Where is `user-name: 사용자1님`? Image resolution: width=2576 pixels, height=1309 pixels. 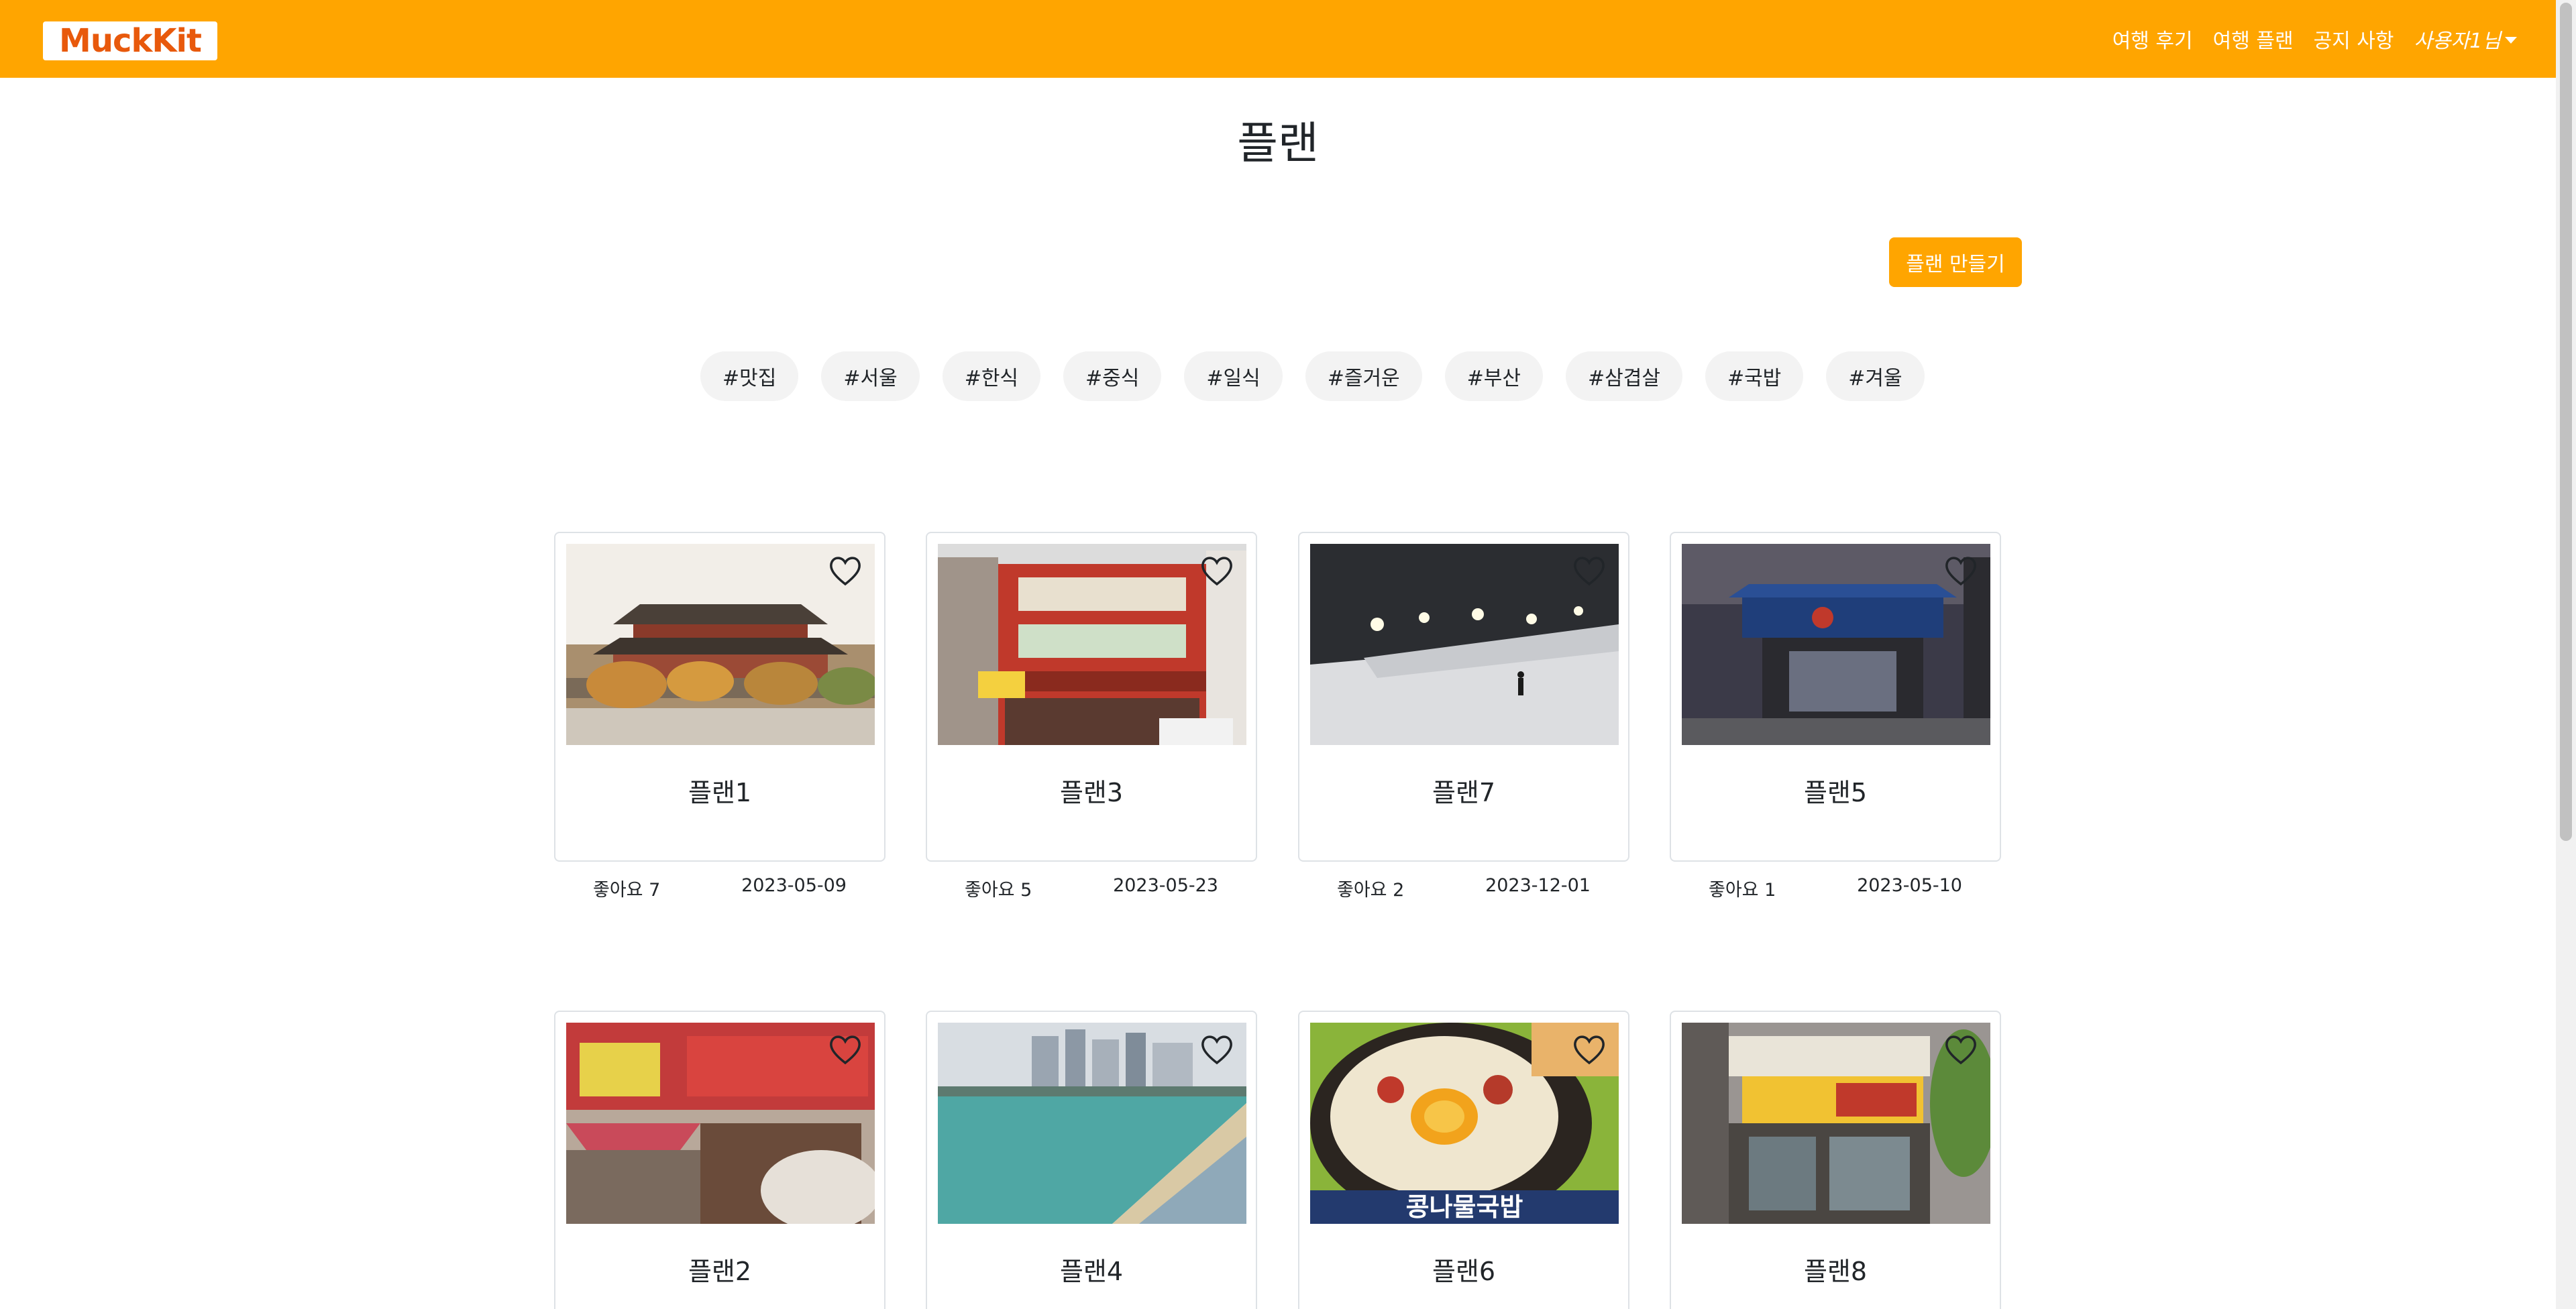
user-name: 사용자1님 is located at coordinates (2458, 42).